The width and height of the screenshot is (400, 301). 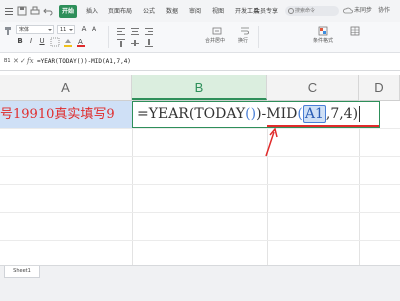 What do you see at coordinates (149, 31) in the screenshot?
I see `align-right-icon` at bounding box center [149, 31].